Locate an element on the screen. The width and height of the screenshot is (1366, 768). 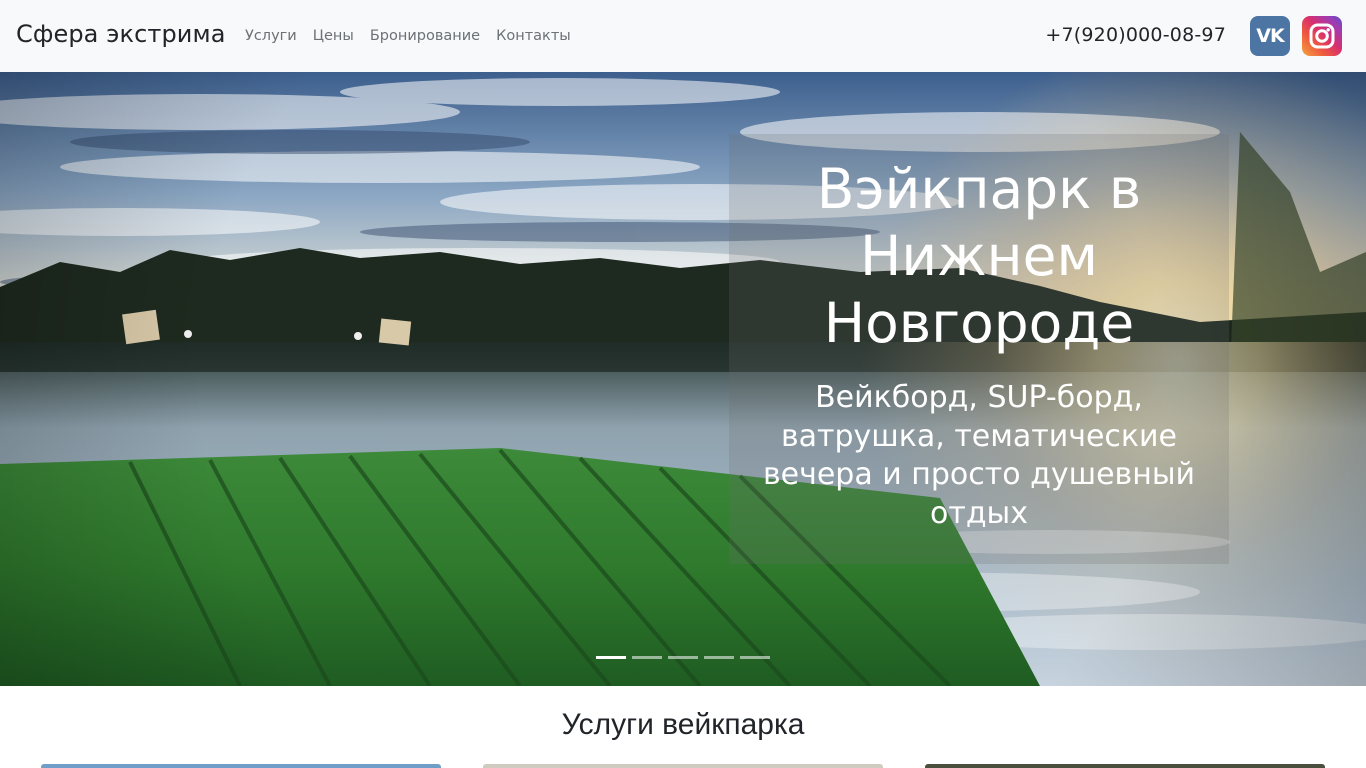
phone-link: +7(920)000-08-97 is located at coordinates (1135, 35).